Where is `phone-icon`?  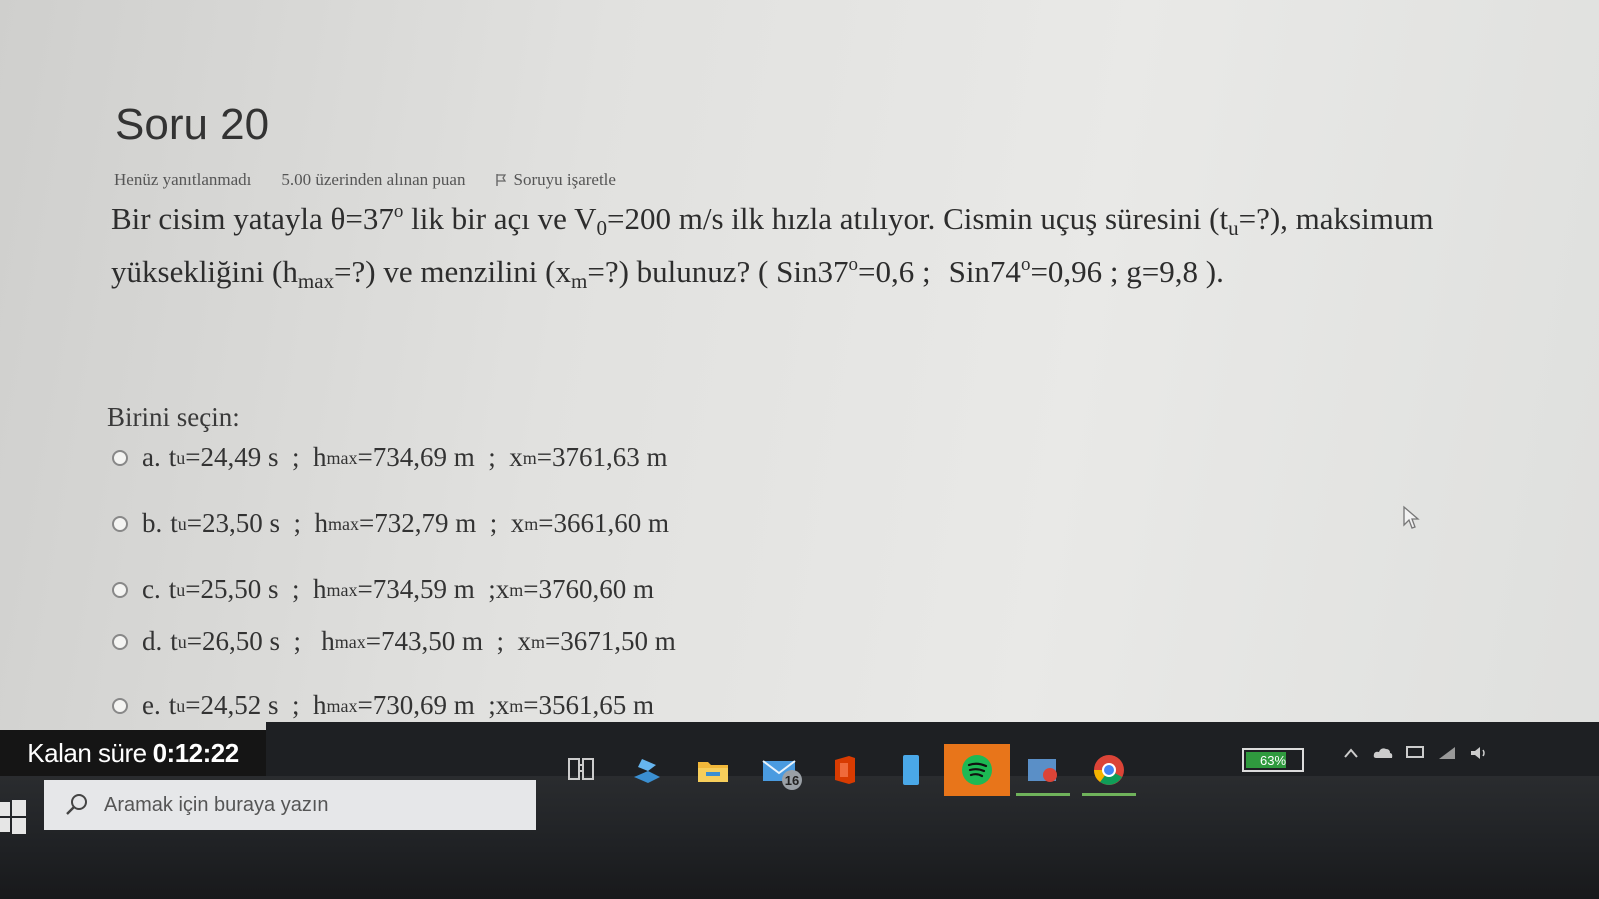 phone-icon is located at coordinates (911, 770).